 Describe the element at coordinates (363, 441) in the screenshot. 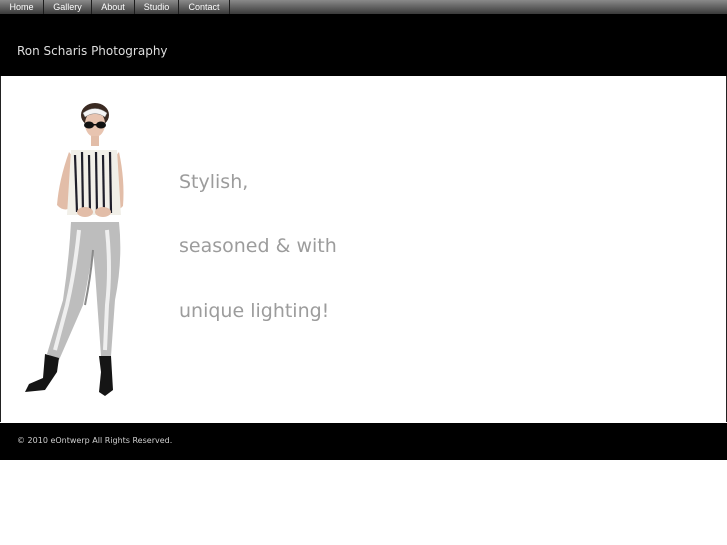

I see `site-footer: © 2010 eOntwerp All Rights Reserved.` at that location.